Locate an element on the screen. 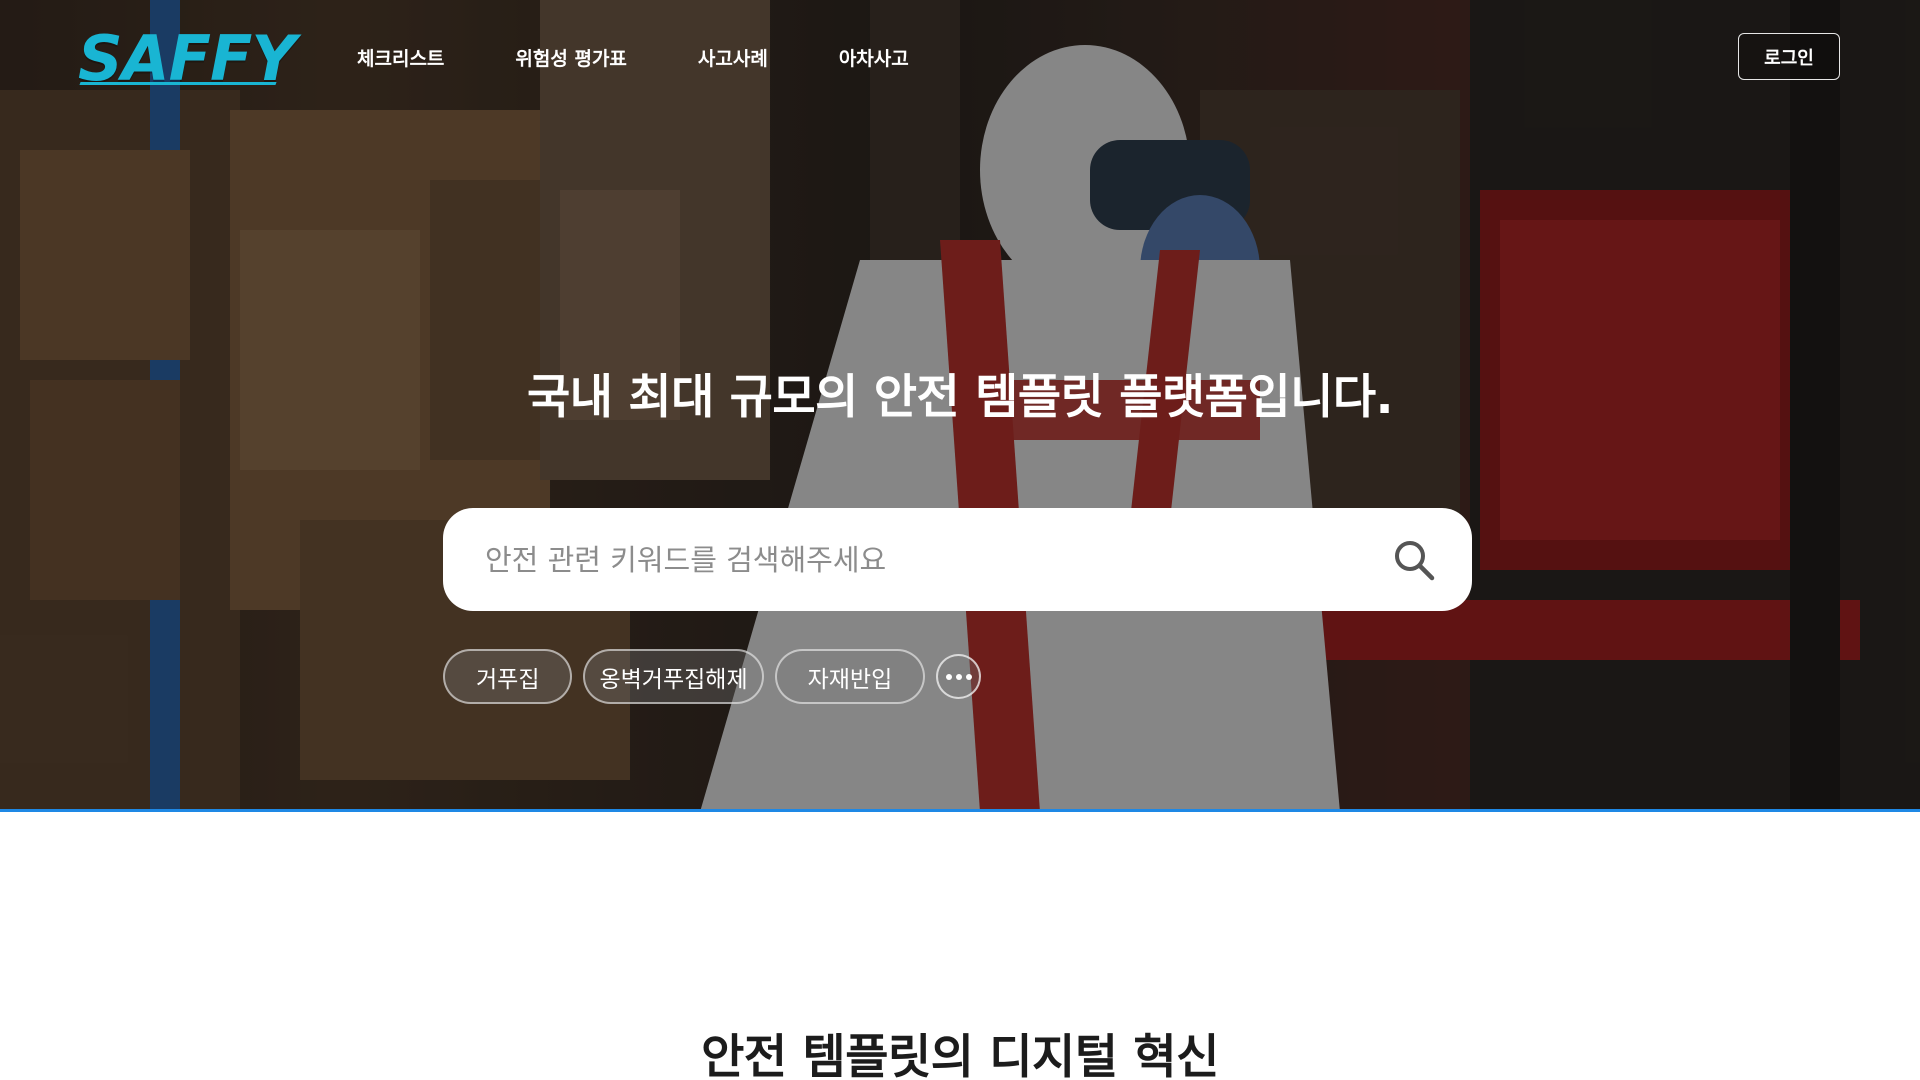  nav-item-near-miss: 아차사고 is located at coordinates (874, 57).